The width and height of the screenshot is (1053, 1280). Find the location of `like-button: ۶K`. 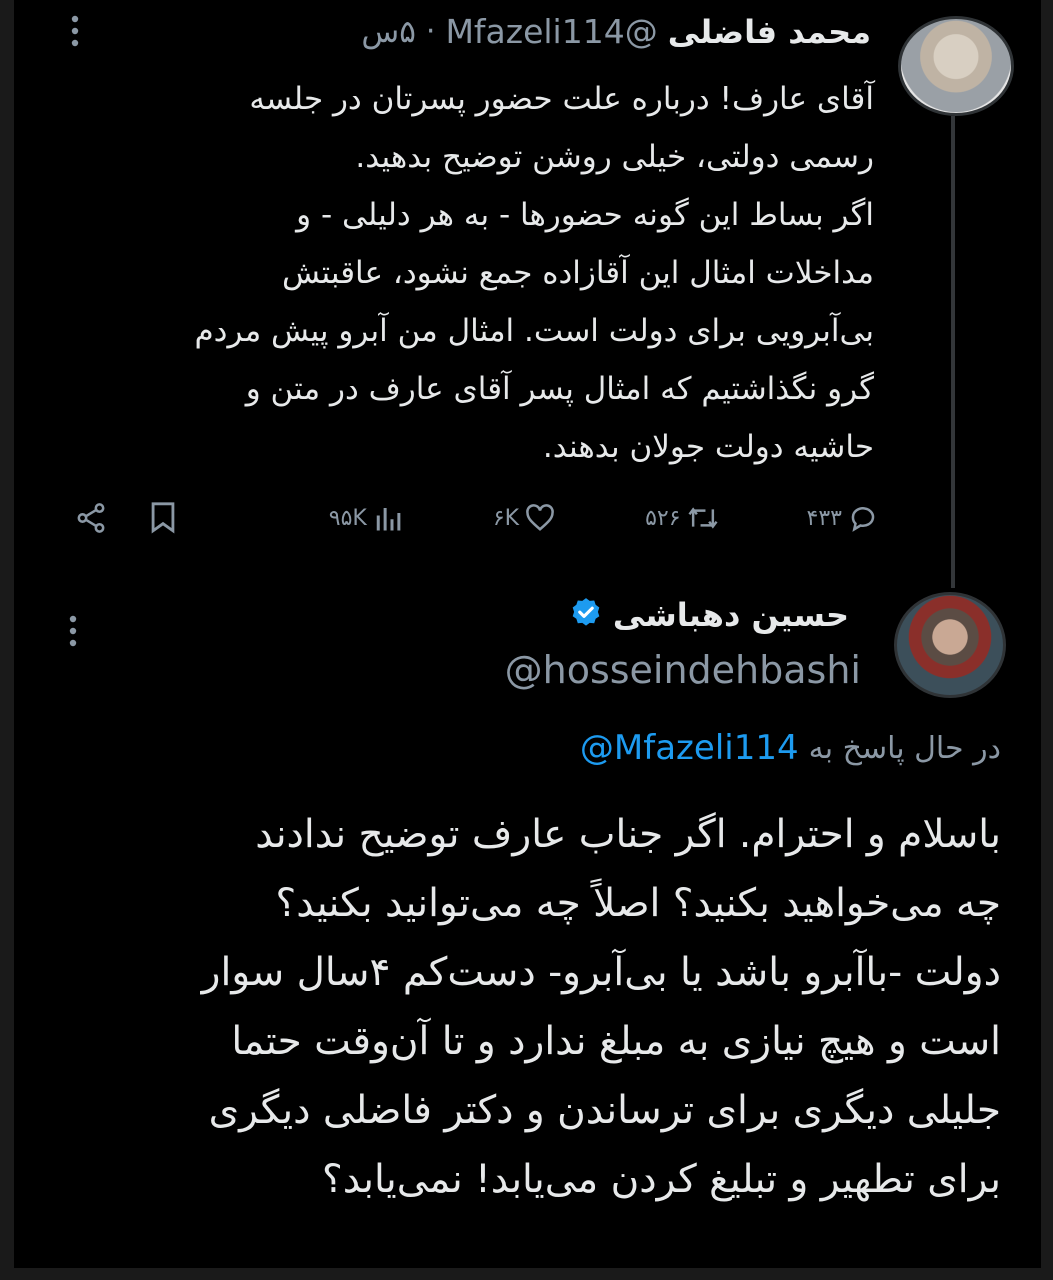

like-button: ۶K is located at coordinates (524, 518).